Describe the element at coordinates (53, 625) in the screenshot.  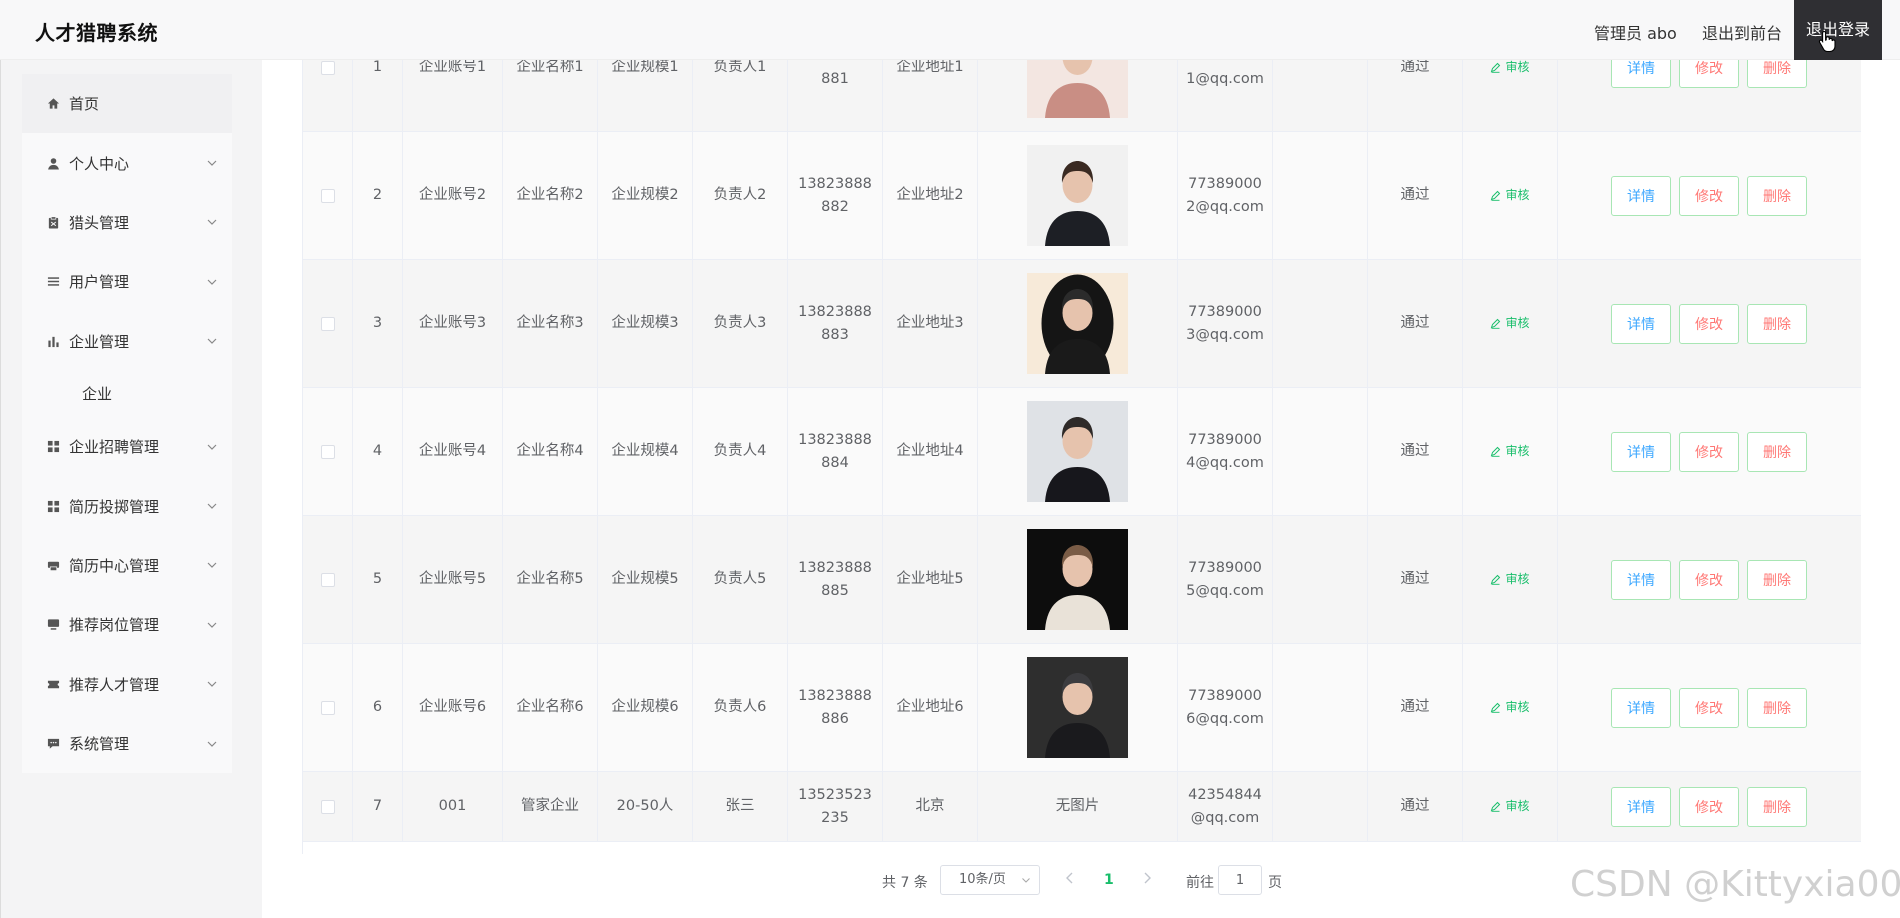
I see `monitor-icon` at that location.